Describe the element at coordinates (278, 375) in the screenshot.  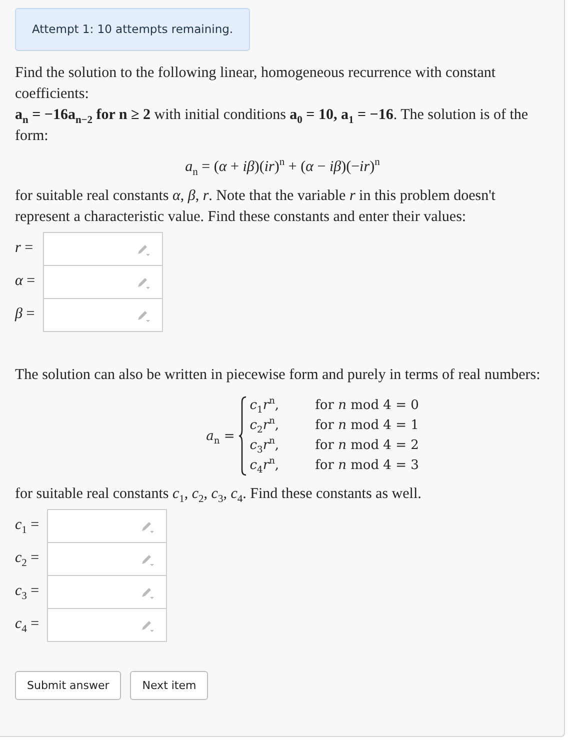
I see `piecewise-text: The solution can also be written in piecewise form and purely in terms of real numbers:` at that location.